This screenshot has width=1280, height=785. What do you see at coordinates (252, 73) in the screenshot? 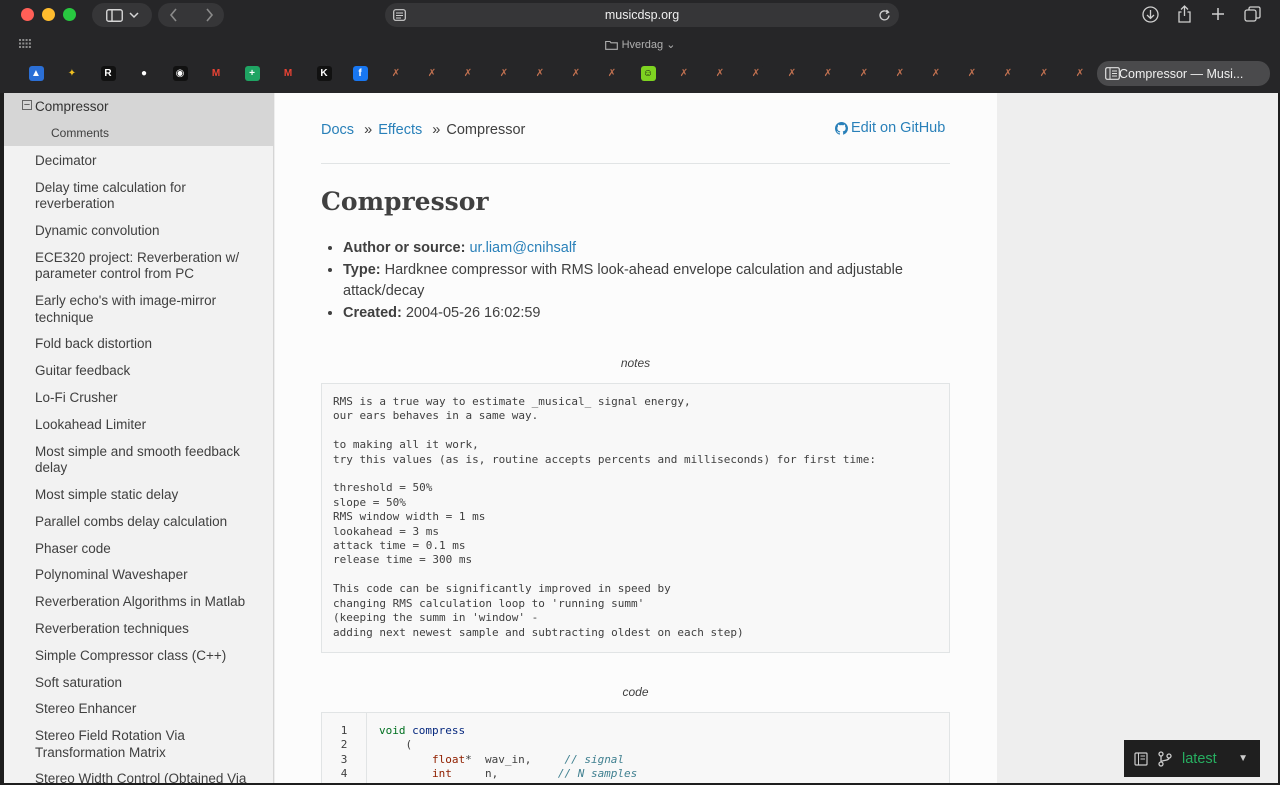
I see `pinned-tab: +` at bounding box center [252, 73].